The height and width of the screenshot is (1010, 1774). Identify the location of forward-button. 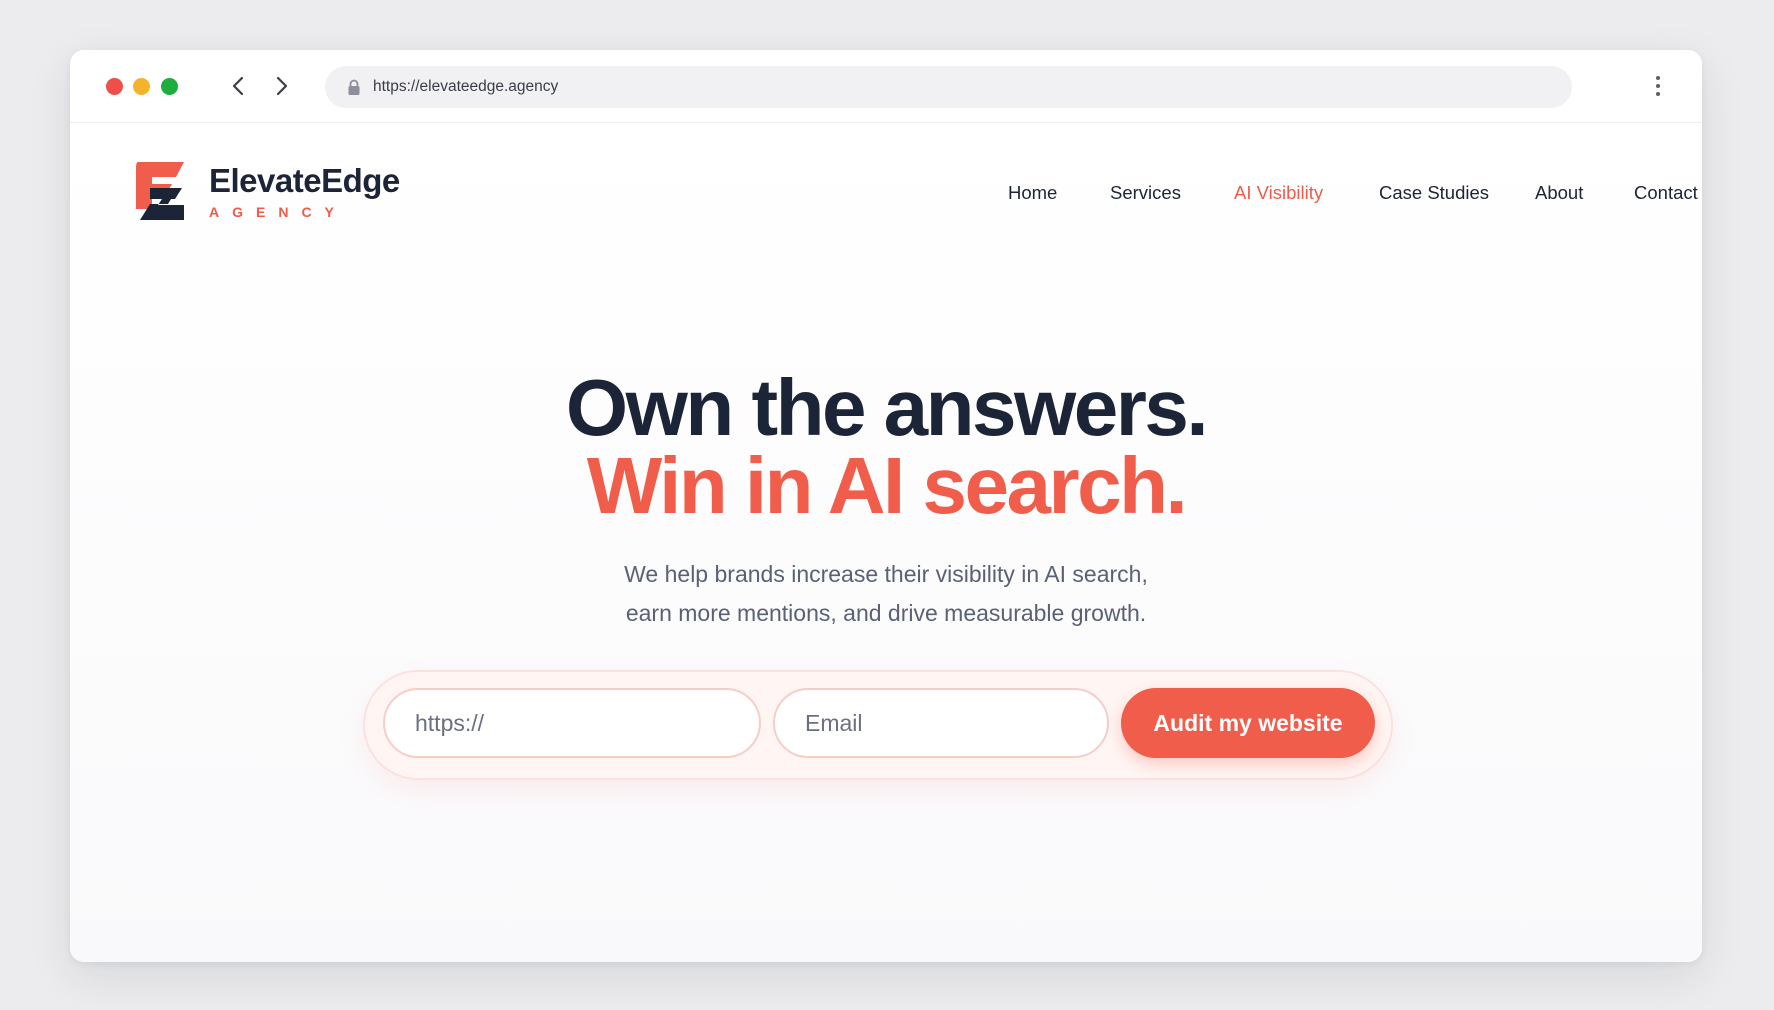
(282, 86).